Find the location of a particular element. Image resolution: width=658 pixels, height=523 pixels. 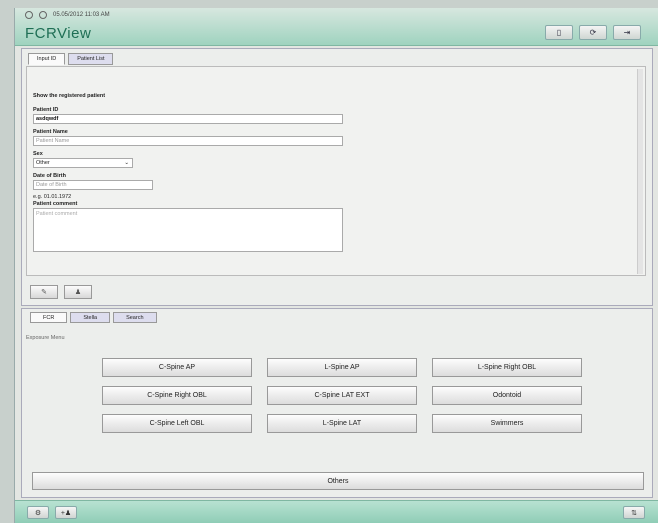

edit-button: ✎ is located at coordinates (44, 292).